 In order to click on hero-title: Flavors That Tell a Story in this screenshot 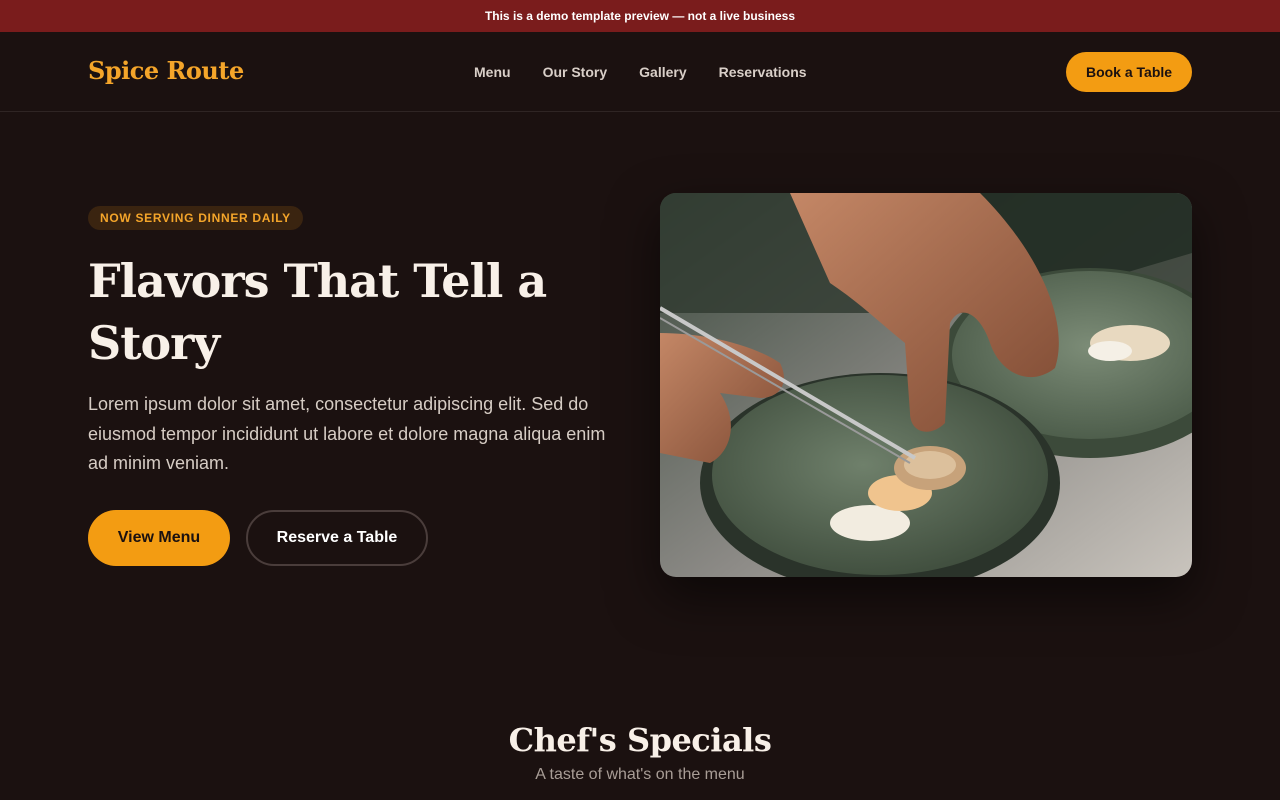, I will do `click(317, 312)`.